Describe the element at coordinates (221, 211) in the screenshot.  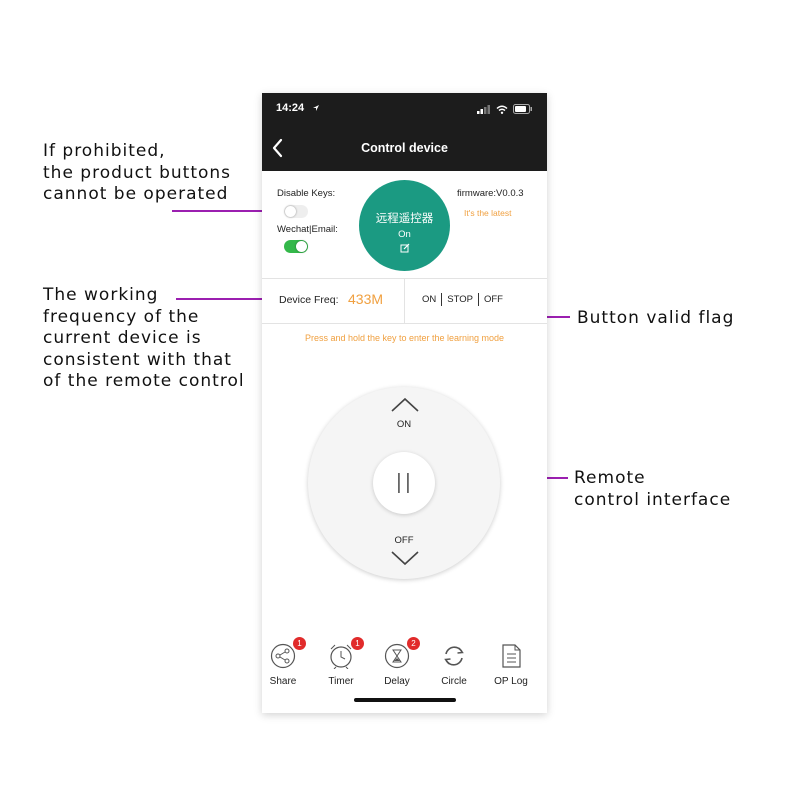
I see `annotation-line-prohibited` at that location.